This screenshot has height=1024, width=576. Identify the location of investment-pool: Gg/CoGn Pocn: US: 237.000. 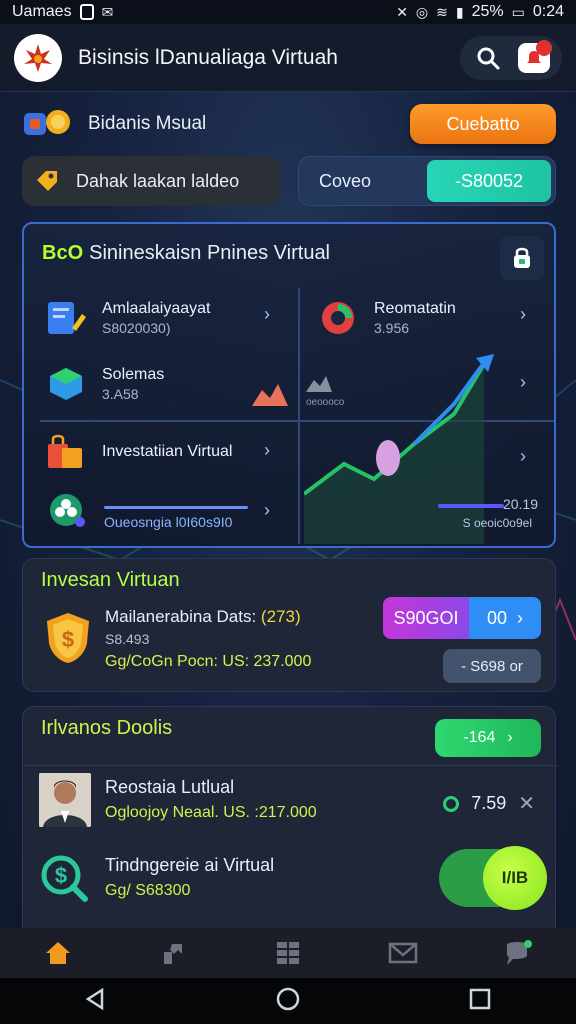
(208, 661).